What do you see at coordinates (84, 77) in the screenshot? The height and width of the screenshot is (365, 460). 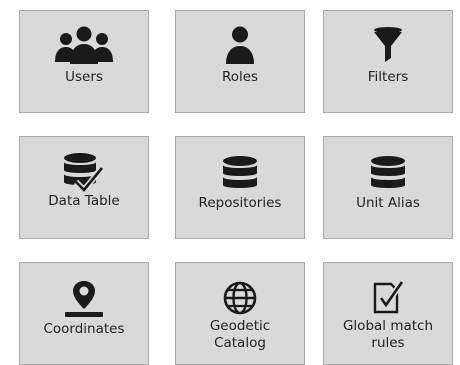 I see `users-label: Users` at bounding box center [84, 77].